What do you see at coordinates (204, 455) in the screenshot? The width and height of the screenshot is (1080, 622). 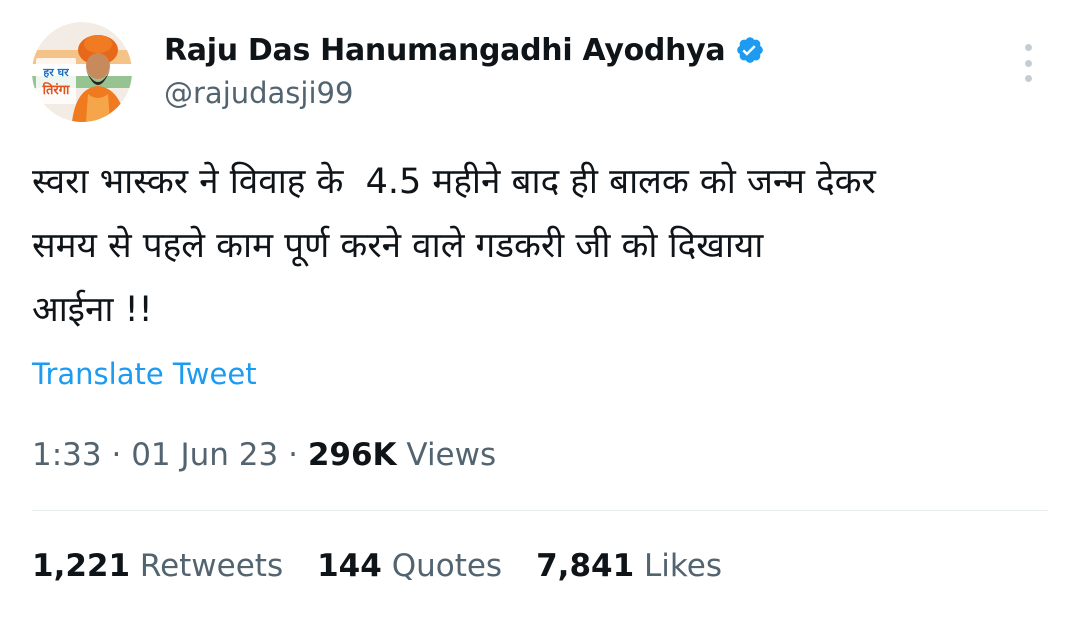 I see `tweet-date: 01 Jun 23` at bounding box center [204, 455].